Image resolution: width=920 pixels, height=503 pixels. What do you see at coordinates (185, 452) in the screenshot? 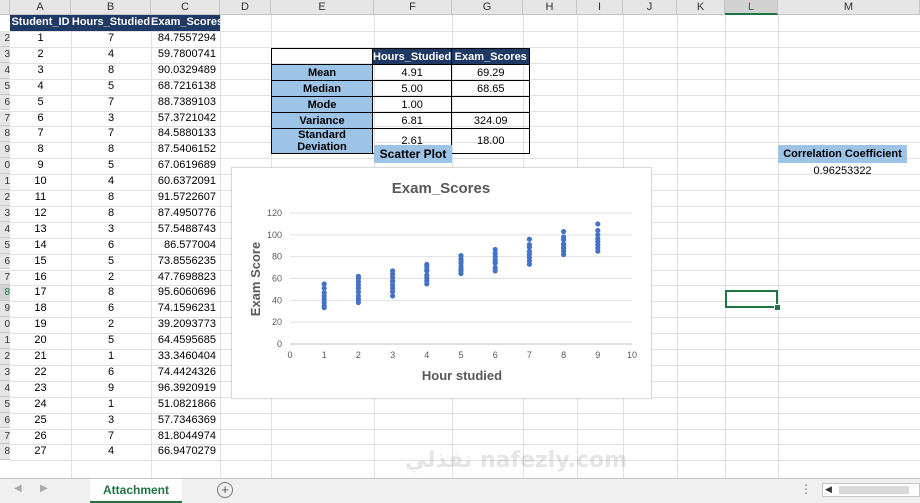
I see `score-cell: 66.9470279` at bounding box center [185, 452].